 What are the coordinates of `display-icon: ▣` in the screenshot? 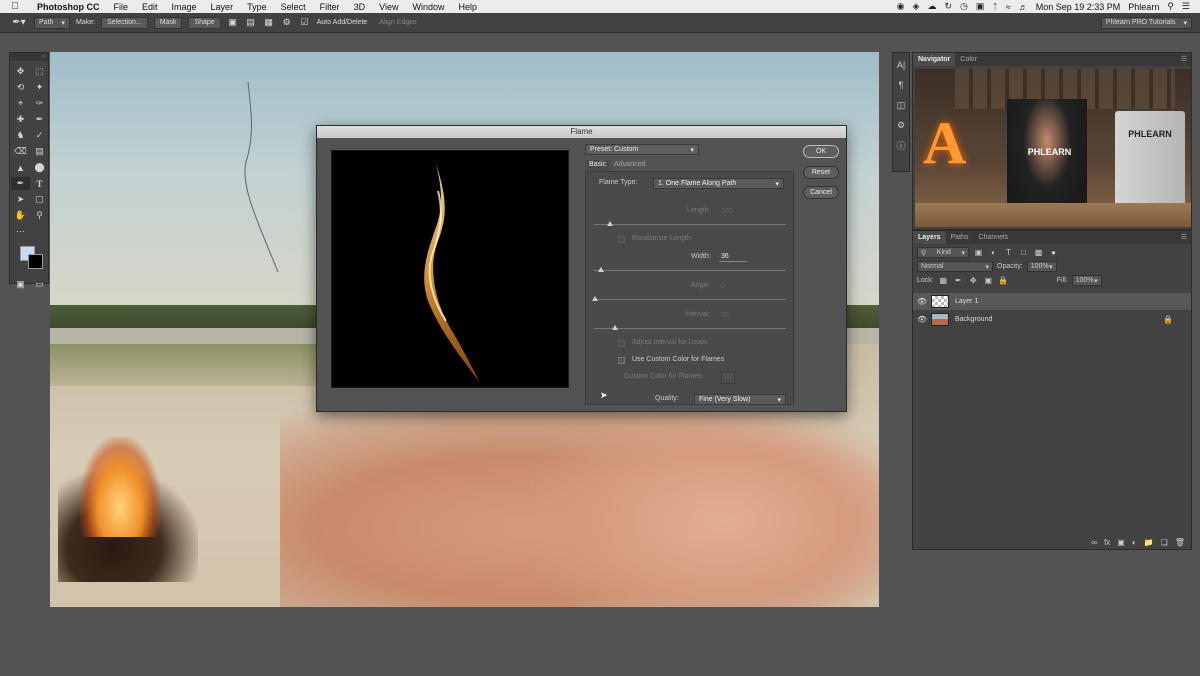 It's located at (980, 6).